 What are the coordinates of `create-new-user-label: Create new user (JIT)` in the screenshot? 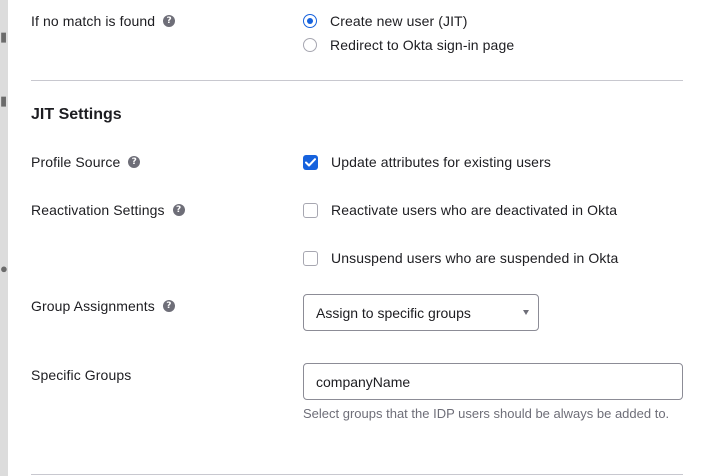 It's located at (399, 21).